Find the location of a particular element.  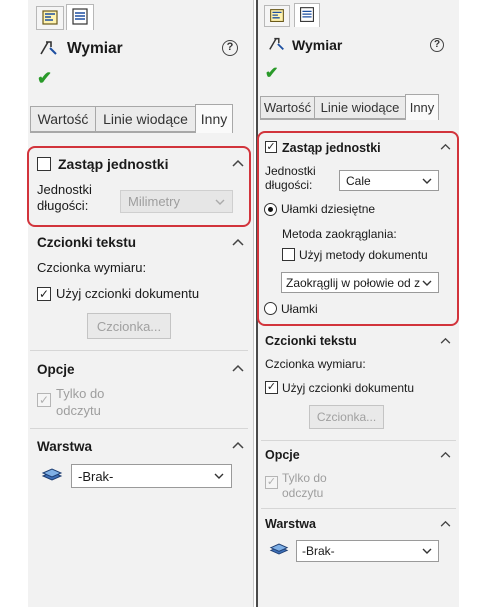

left-tab-dimxpert is located at coordinates (50, 18).